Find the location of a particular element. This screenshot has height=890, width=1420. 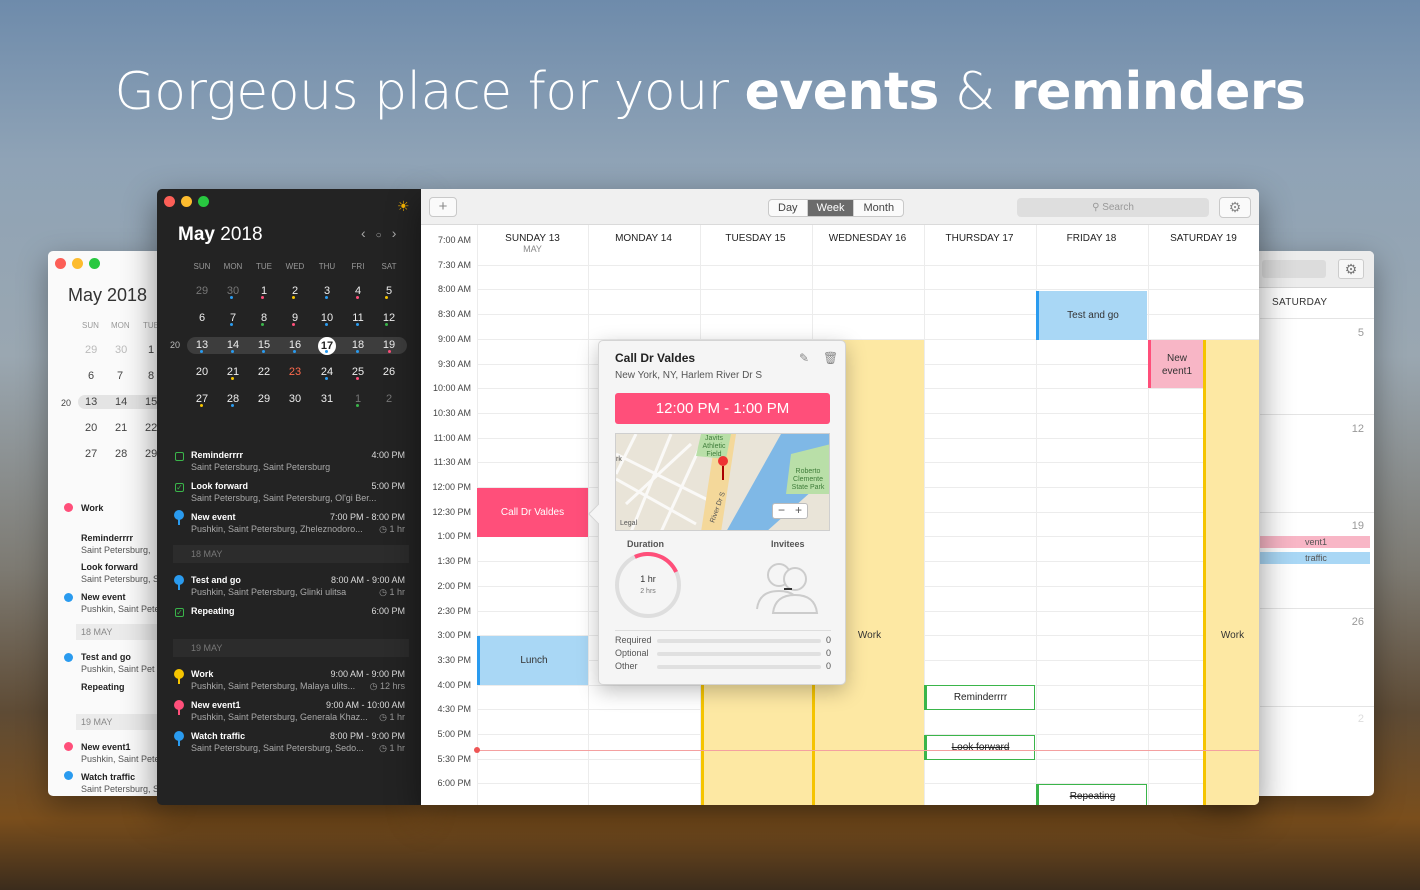

event-test-and-go: Test and go is located at coordinates (1091, 315).